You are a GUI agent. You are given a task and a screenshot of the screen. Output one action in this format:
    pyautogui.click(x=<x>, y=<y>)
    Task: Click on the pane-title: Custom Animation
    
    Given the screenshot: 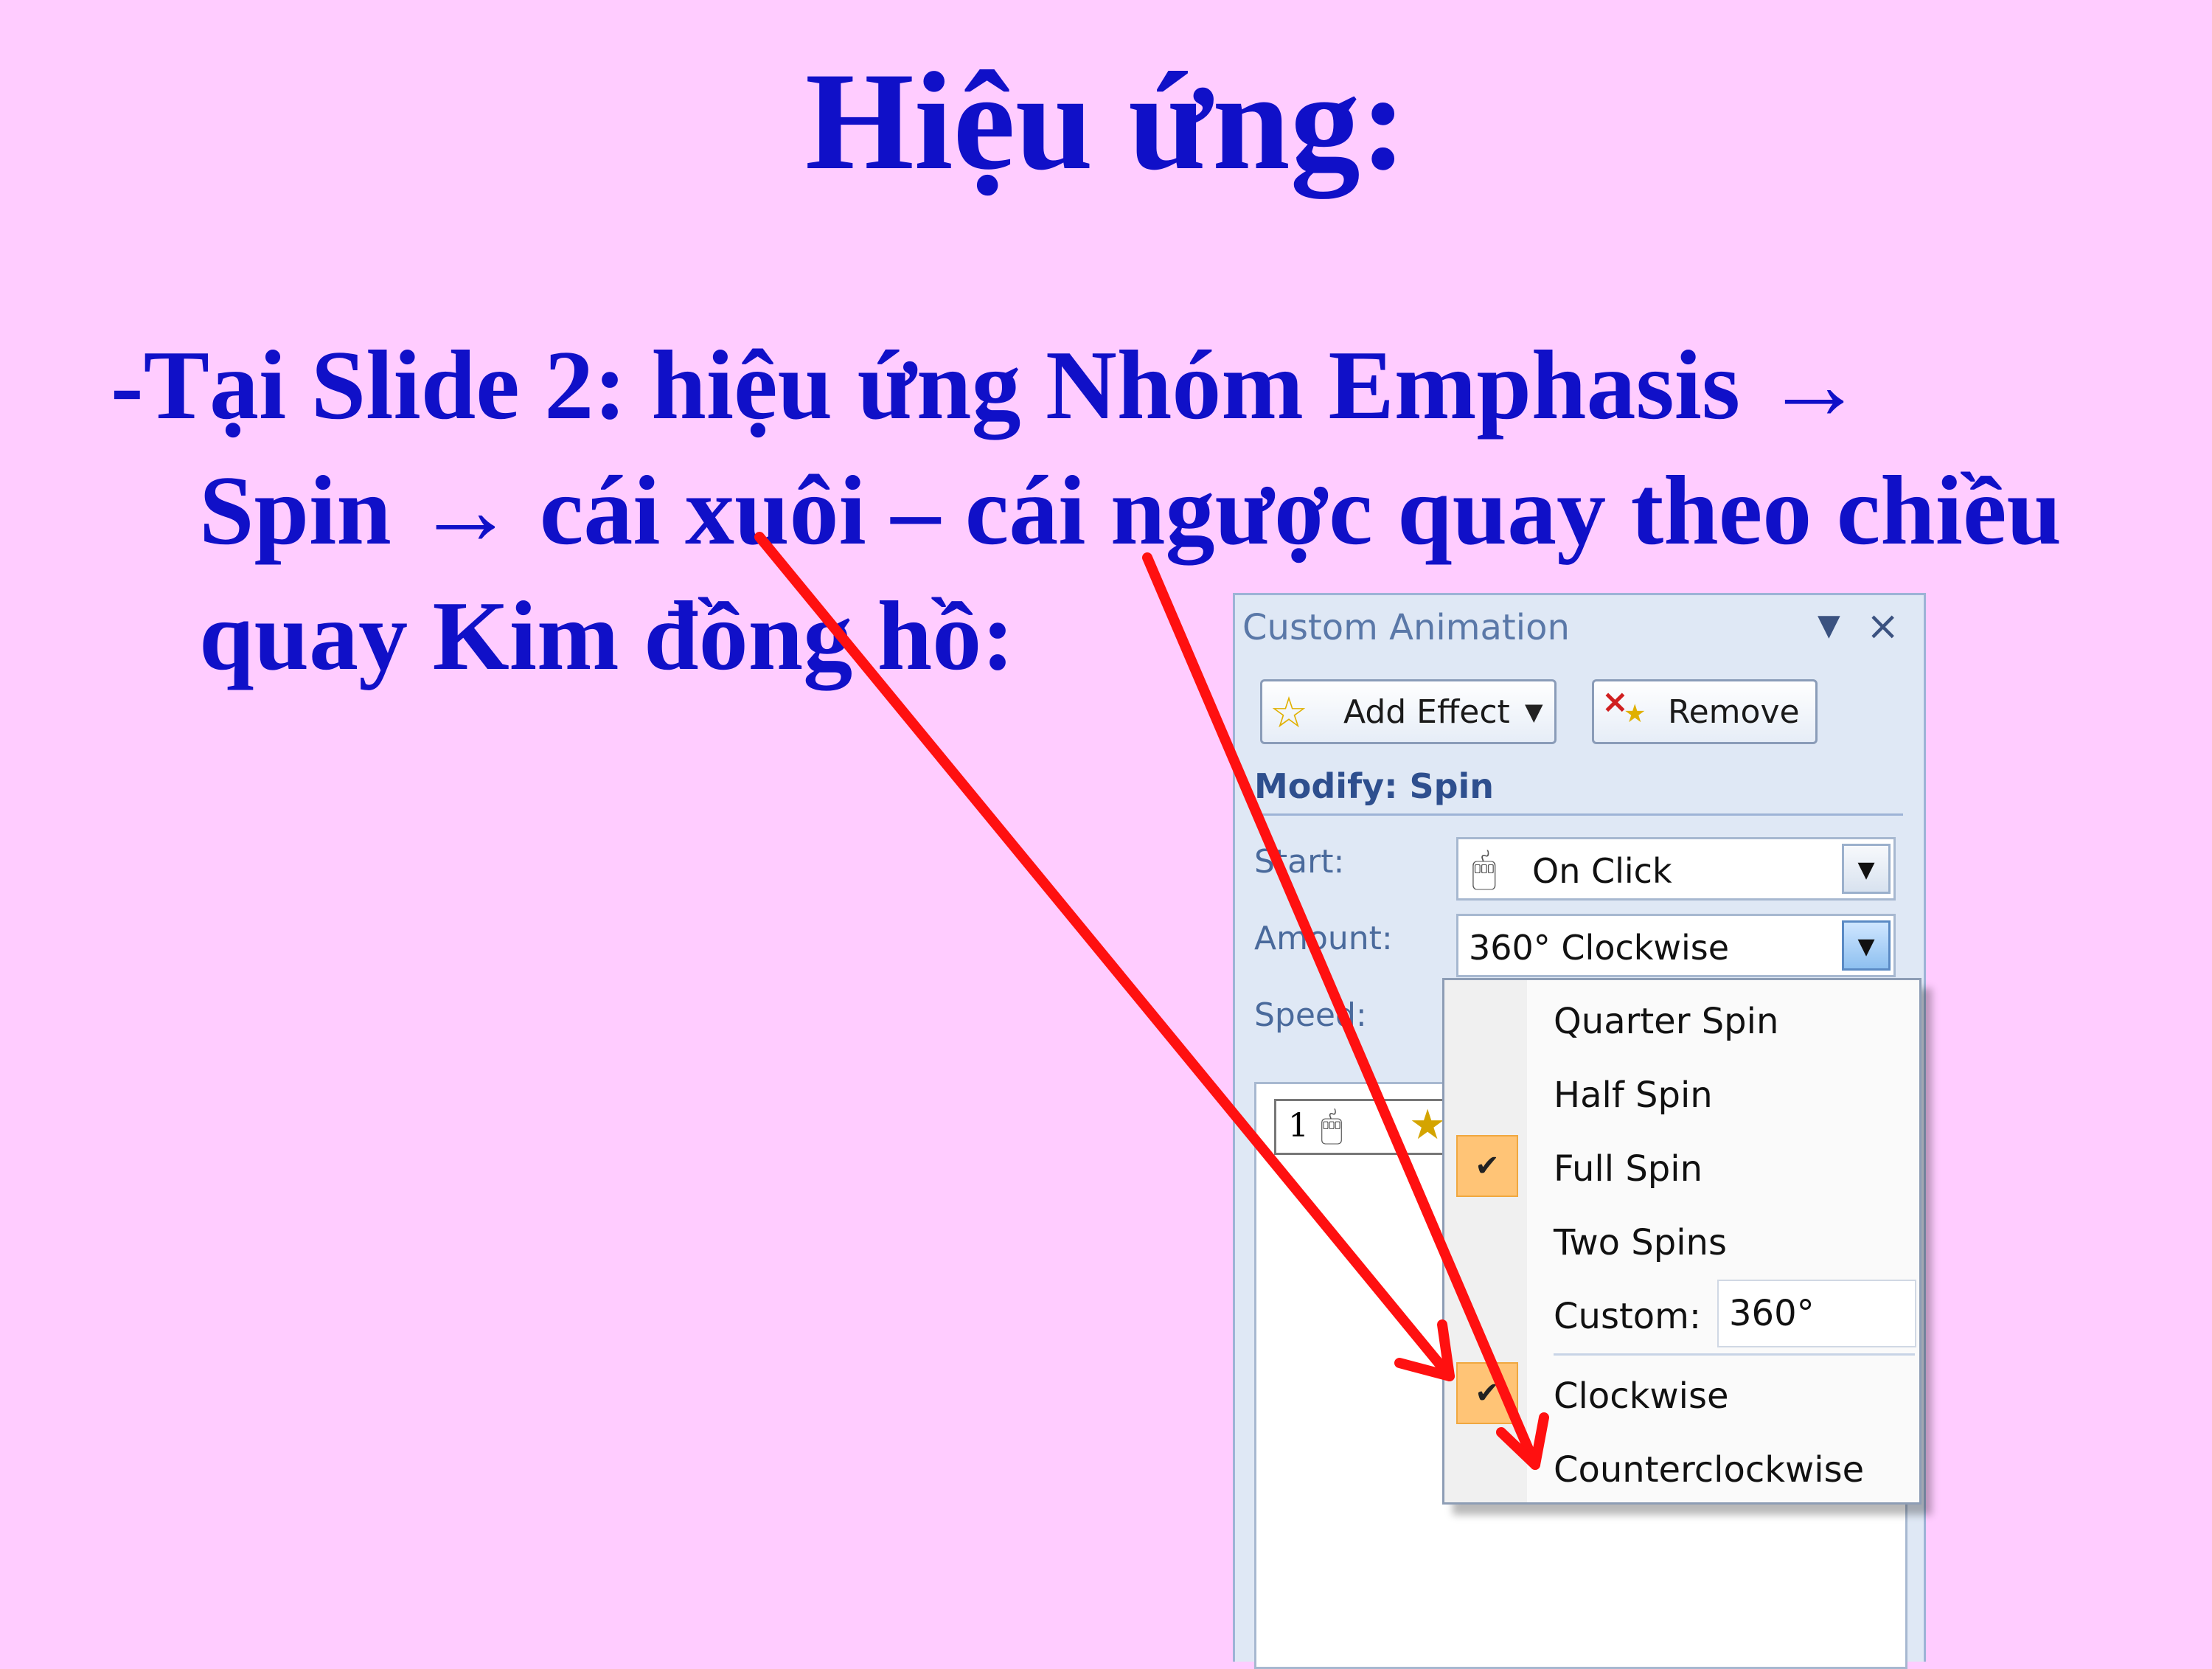 What is the action you would take?
    pyautogui.click(x=1406, y=627)
    